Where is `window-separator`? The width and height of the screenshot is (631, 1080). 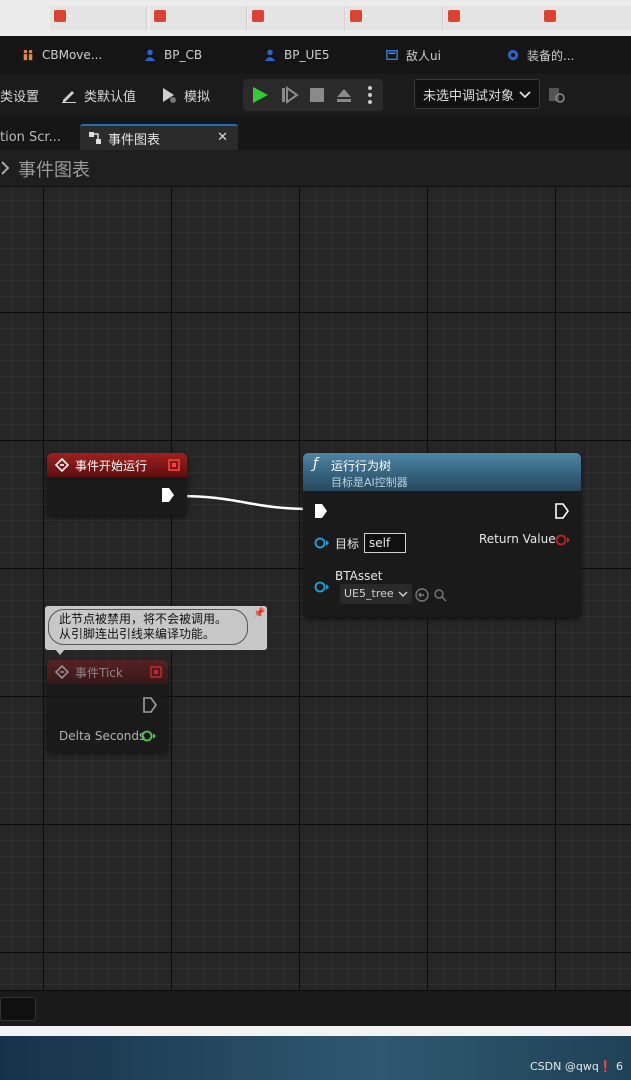 window-separator is located at coordinates (315, 1031).